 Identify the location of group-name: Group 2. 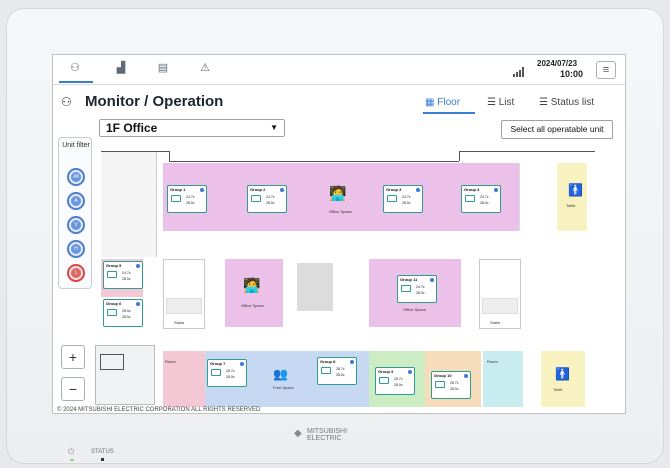
(258, 189).